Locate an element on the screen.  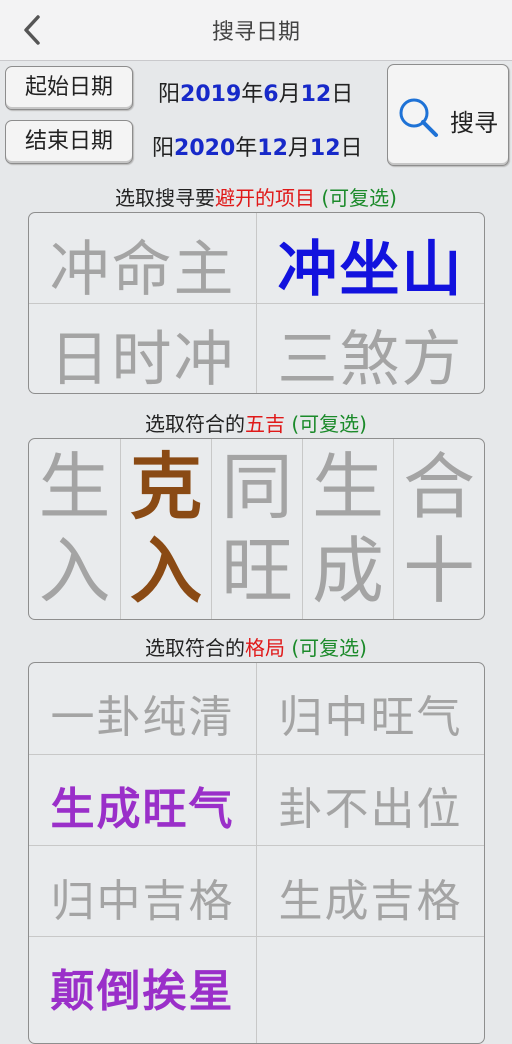
geju-item-guizhong-wangqi: 归中旺气 is located at coordinates (370, 713).